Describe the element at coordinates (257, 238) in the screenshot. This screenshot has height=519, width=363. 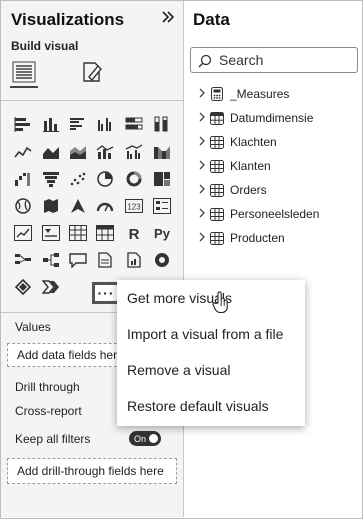
I see `data-table-label: Producten` at that location.